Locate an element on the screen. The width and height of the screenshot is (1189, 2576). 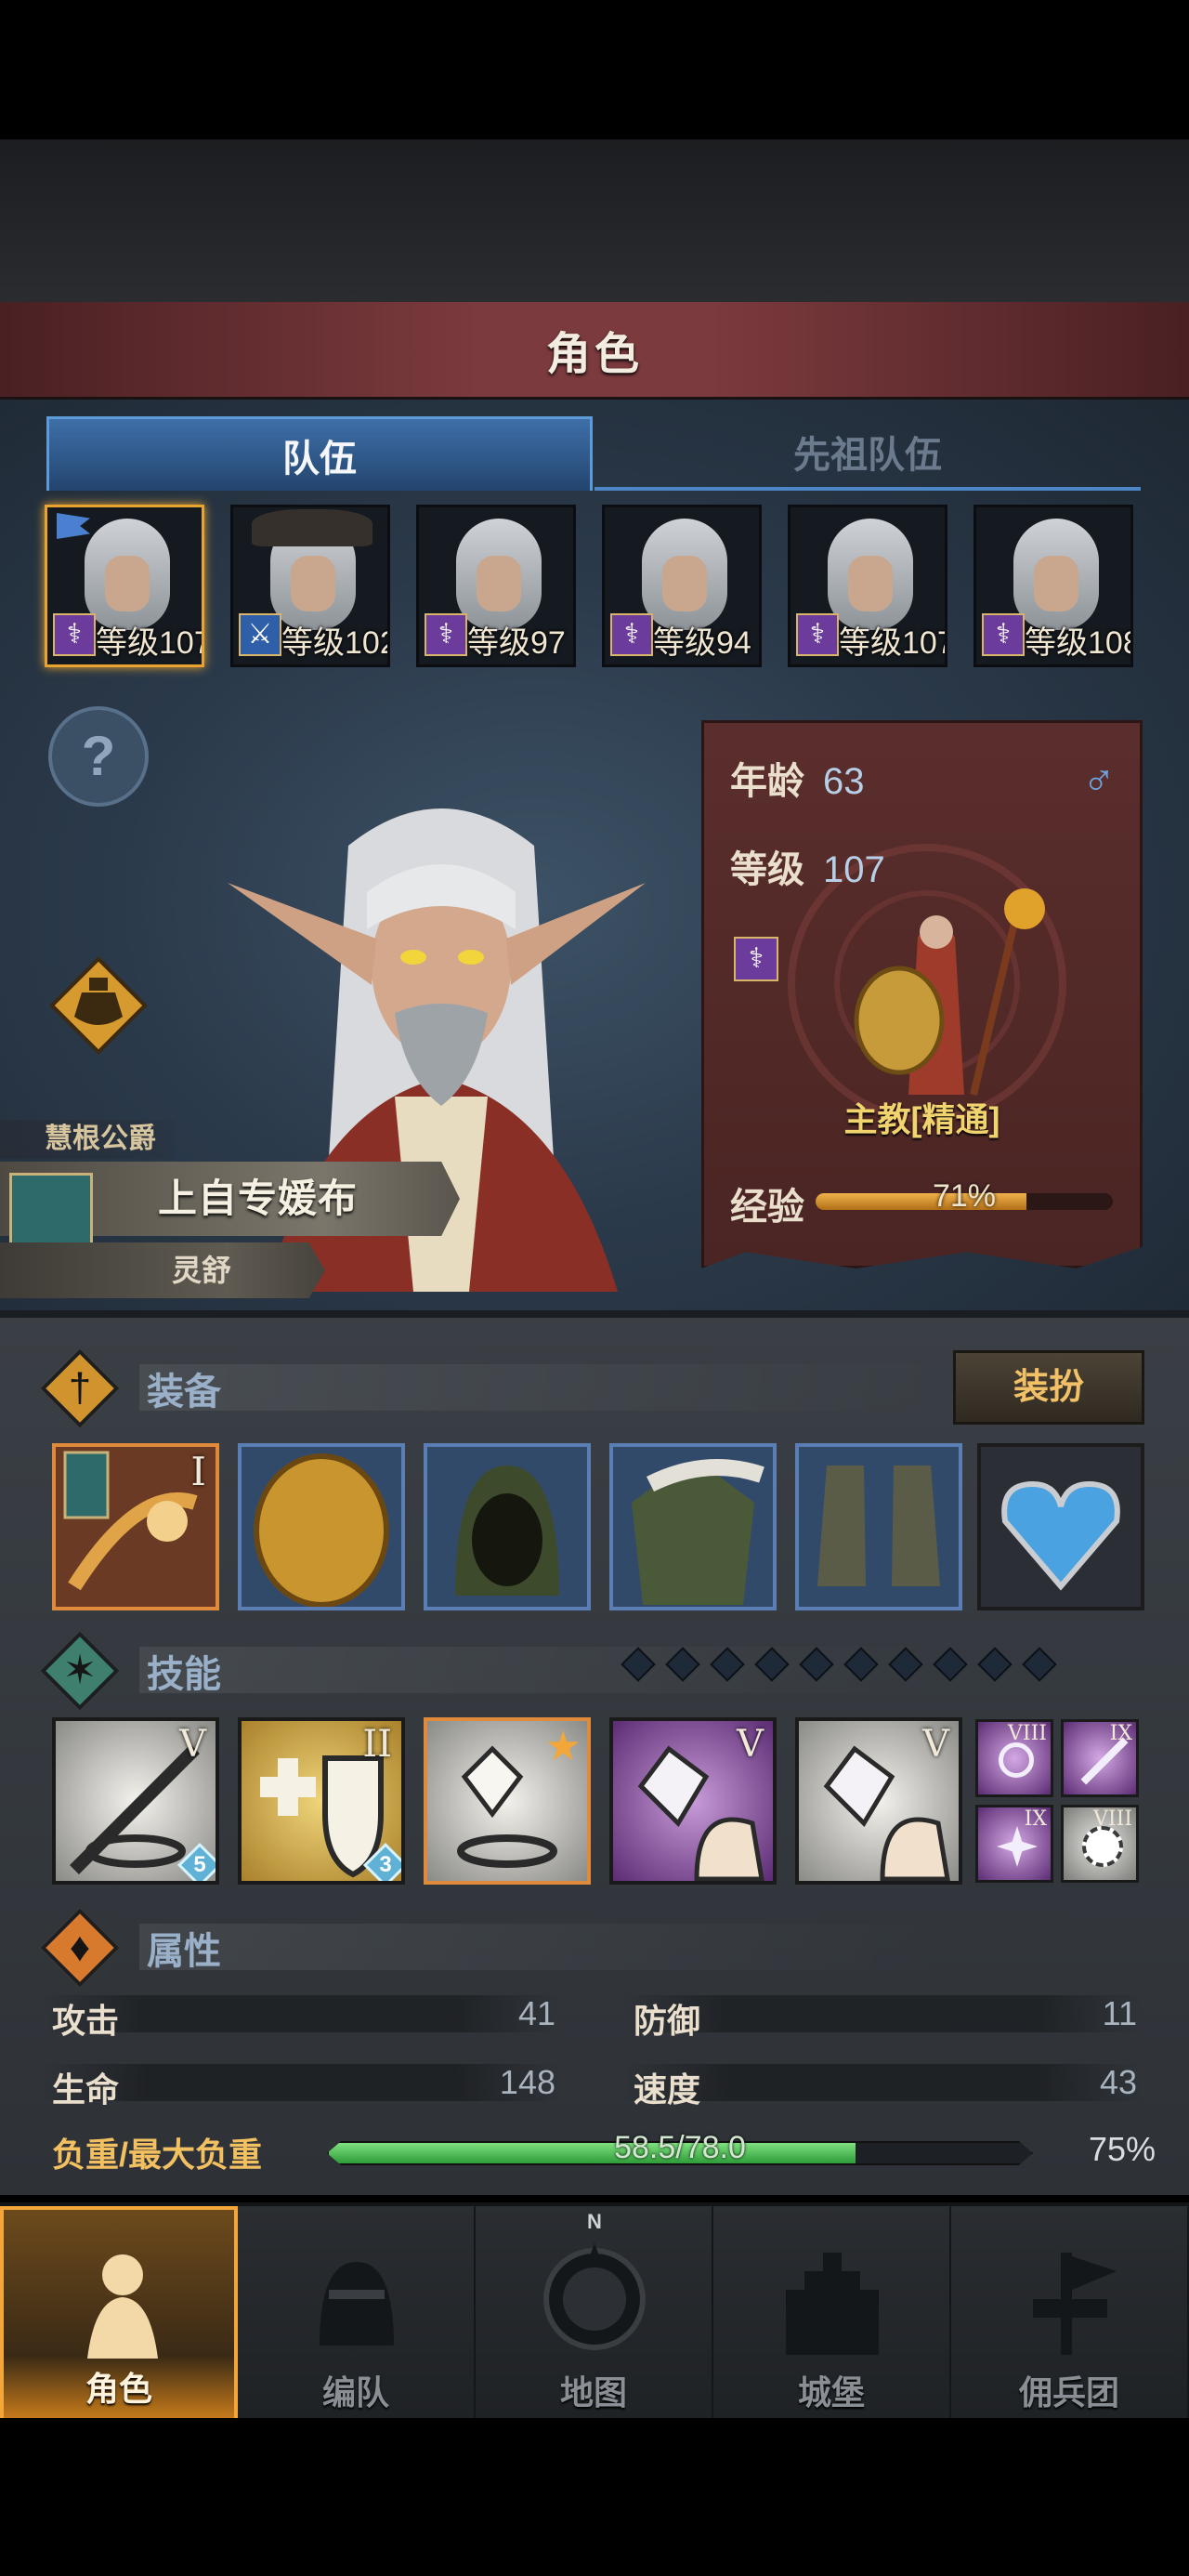
stat-speed: 速度 43 is located at coordinates (882, 2084).